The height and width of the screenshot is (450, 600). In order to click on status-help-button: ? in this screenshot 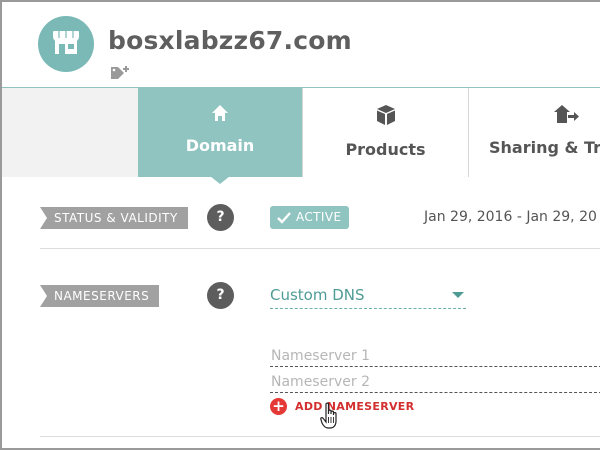, I will do `click(220, 217)`.